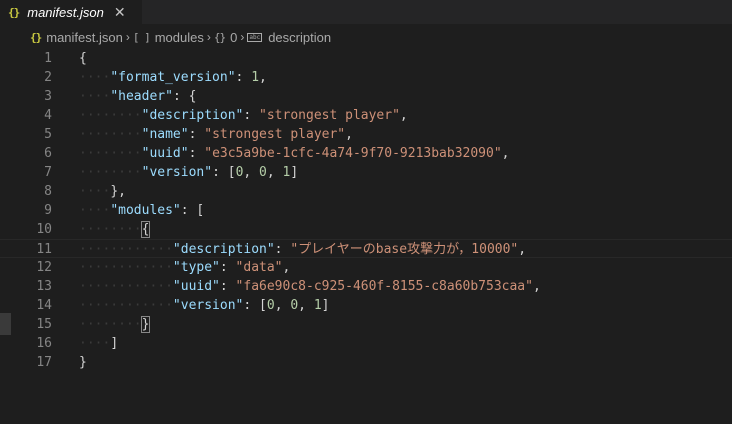  I want to click on code-text: ····"header": {, so click(137, 96).